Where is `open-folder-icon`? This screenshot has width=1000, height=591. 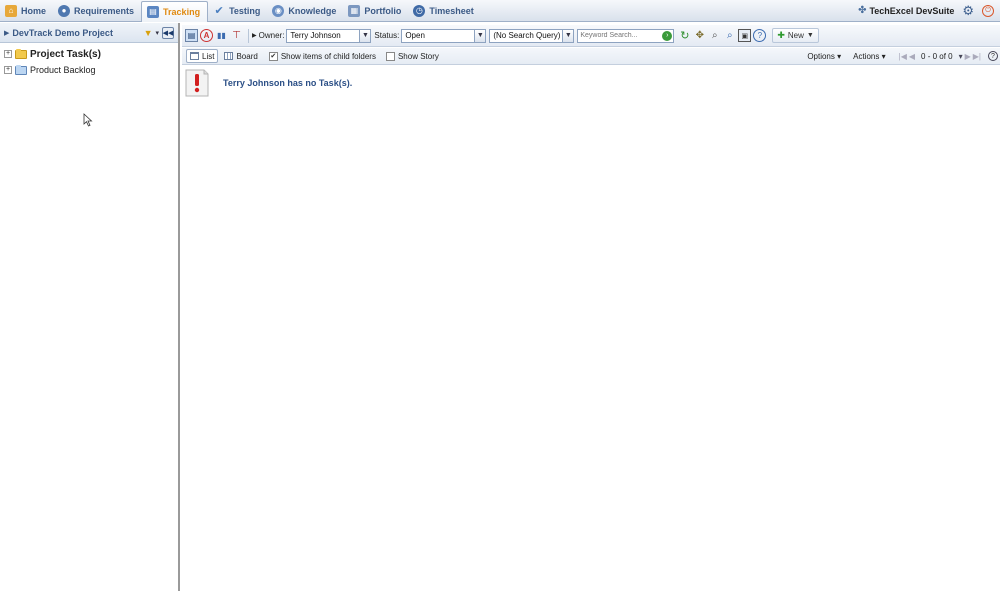
open-folder-icon is located at coordinates (21, 69).